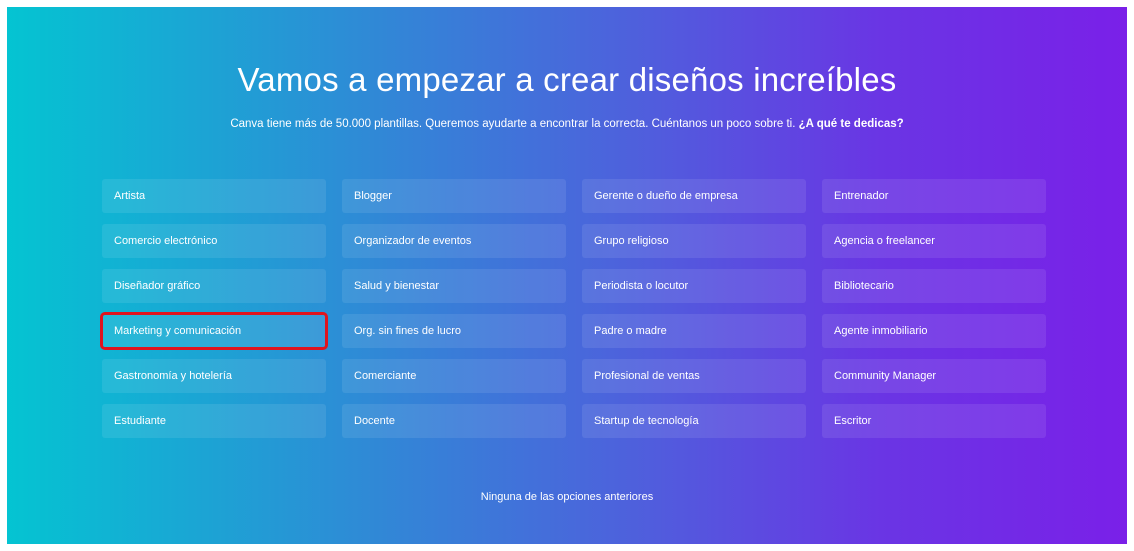 This screenshot has height=551, width=1134. I want to click on option-docente: Docente, so click(454, 421).